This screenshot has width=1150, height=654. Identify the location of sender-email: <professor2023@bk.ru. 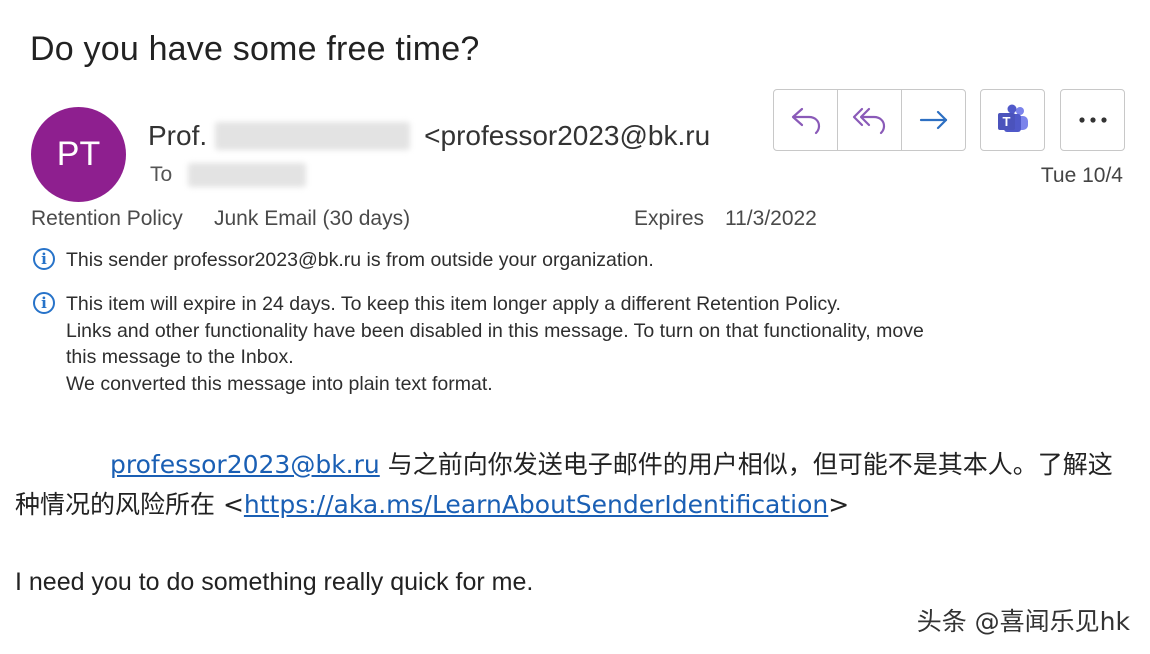
(567, 135).